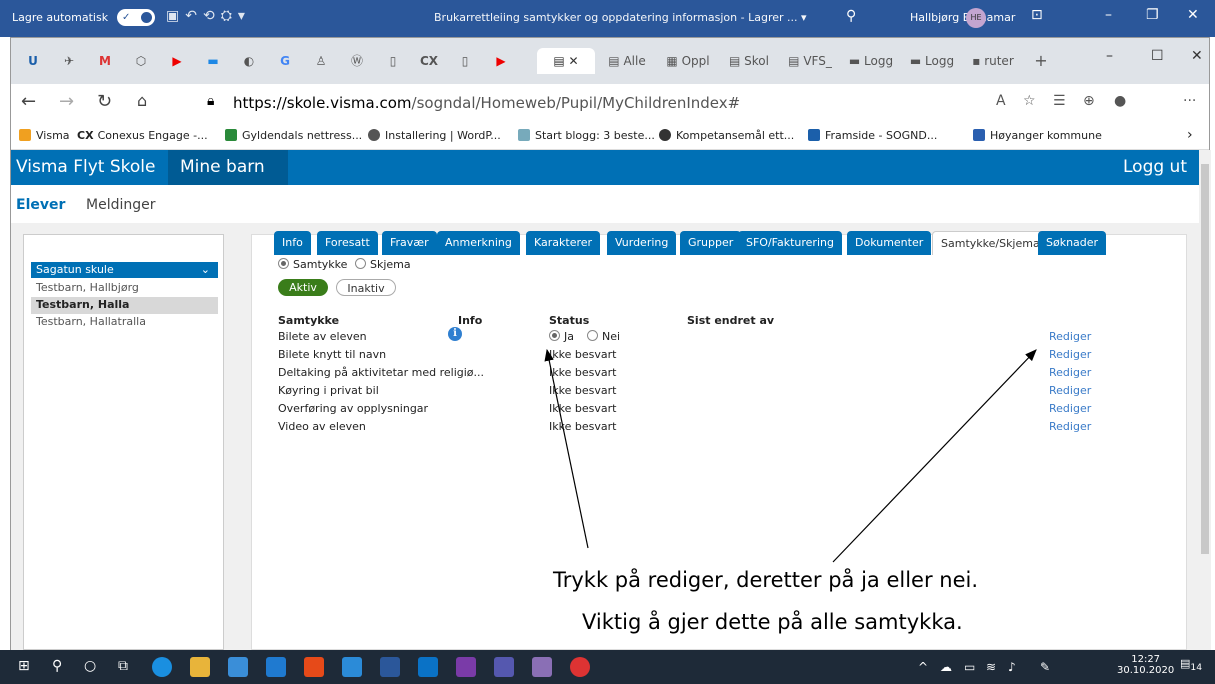 Image resolution: width=1215 pixels, height=684 pixels. What do you see at coordinates (946, 667) in the screenshot?
I see `onedrive-icon: ☁` at bounding box center [946, 667].